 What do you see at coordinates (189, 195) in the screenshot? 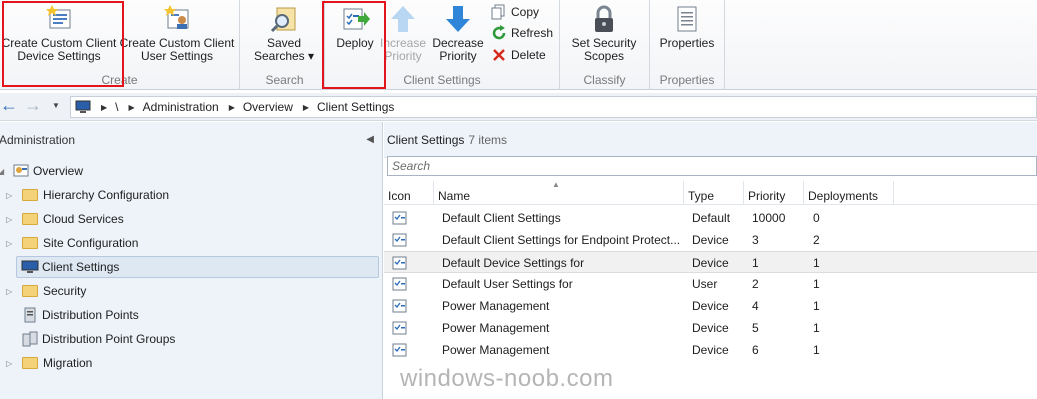
I see `sidebar-item-hierarchy-configuration: ▷ Hierarchy Configuration` at bounding box center [189, 195].